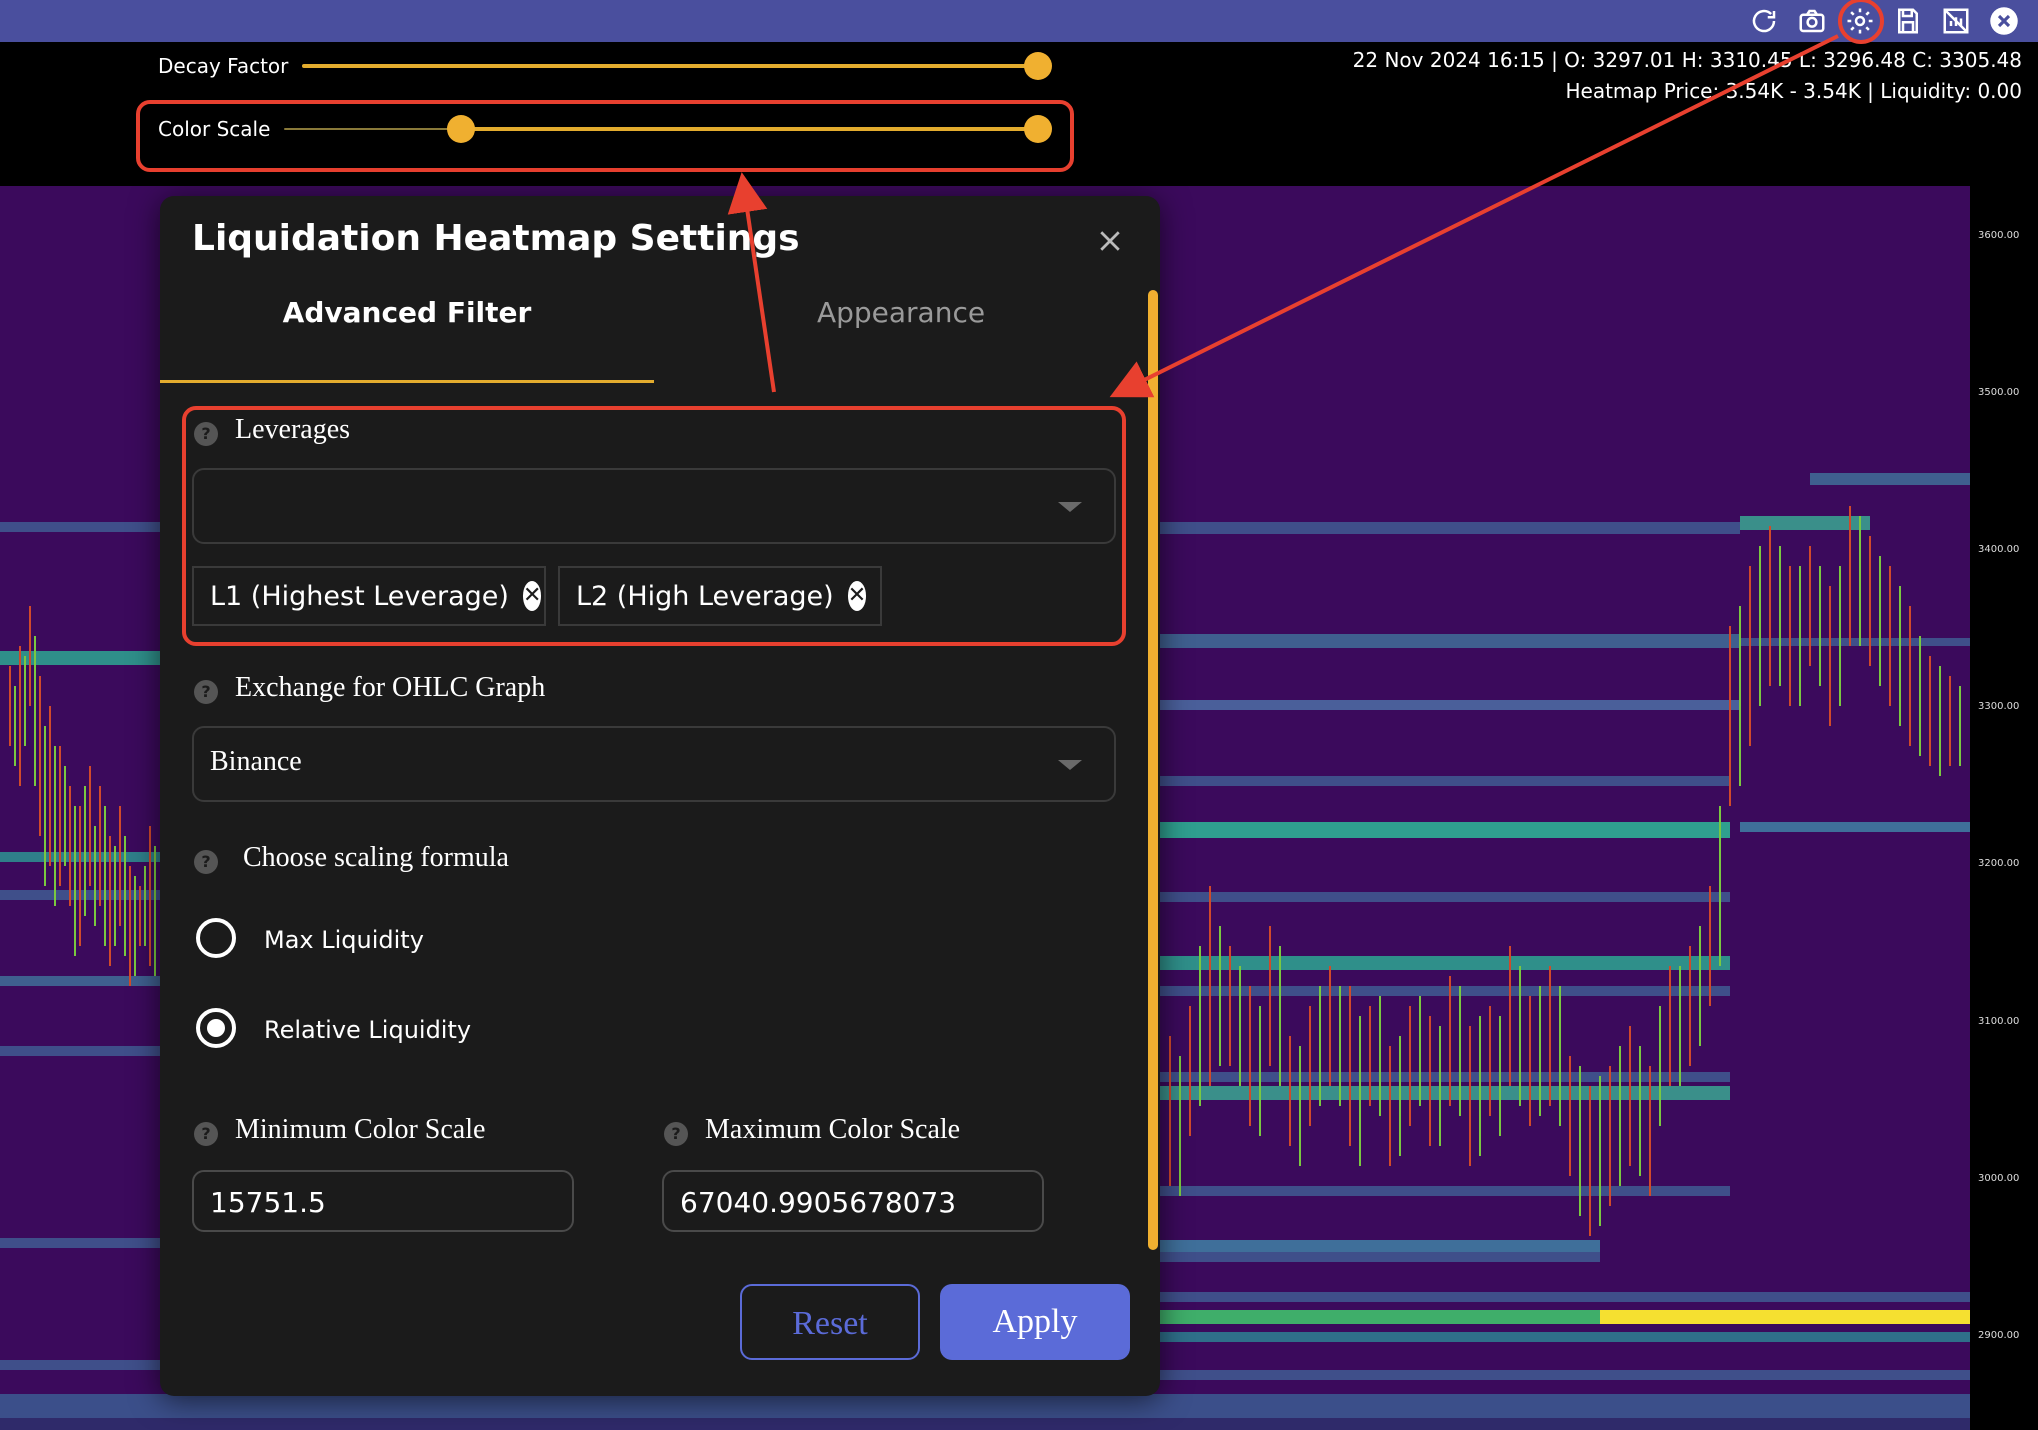  What do you see at coordinates (751, 282) in the screenshot?
I see `arrow-to-color-scale` at bounding box center [751, 282].